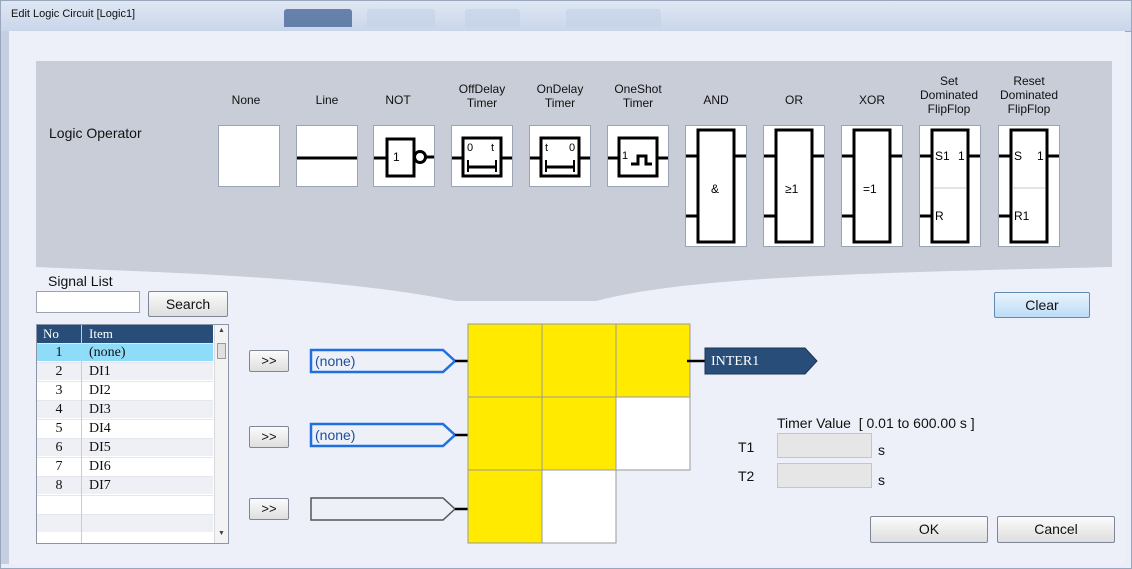  What do you see at coordinates (269, 509) in the screenshot?
I see `assign-input-3-button: >>` at bounding box center [269, 509].